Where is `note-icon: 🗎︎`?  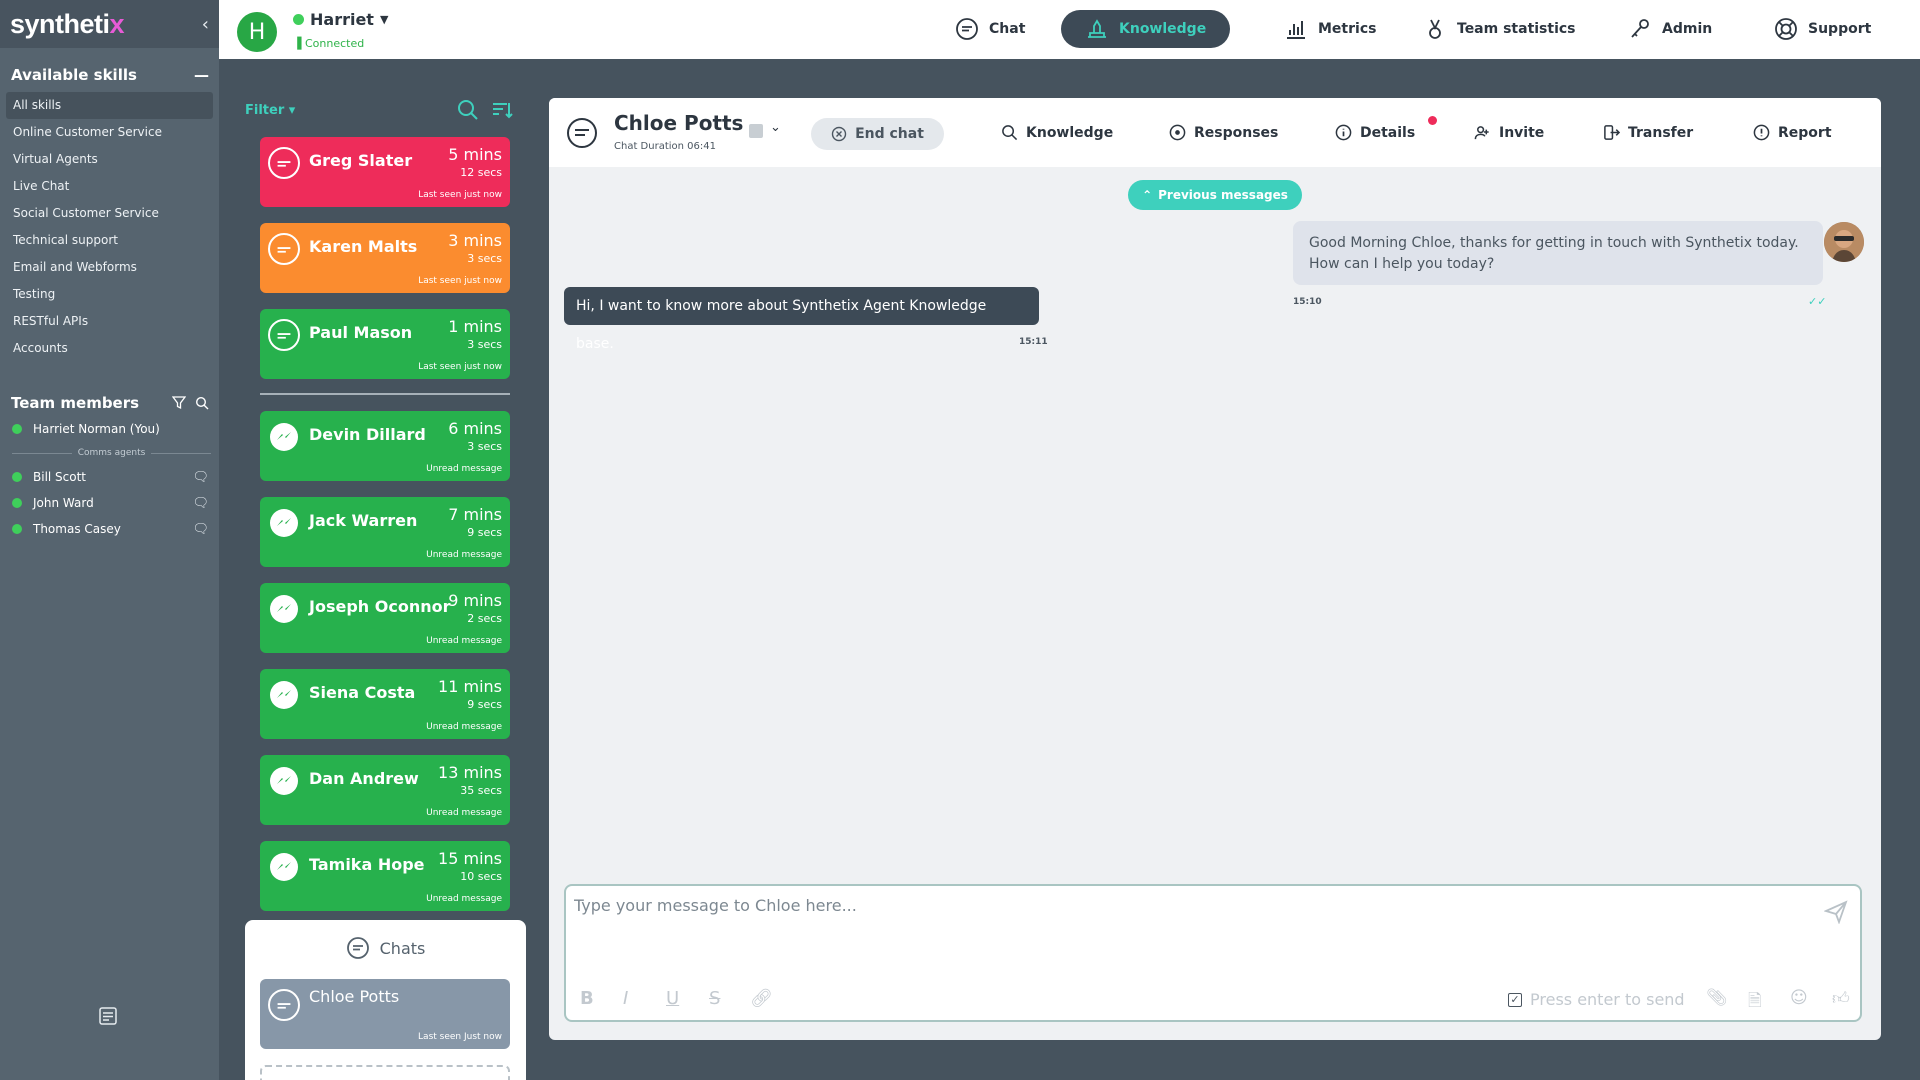
note-icon: 🗎︎ is located at coordinates (1755, 1002).